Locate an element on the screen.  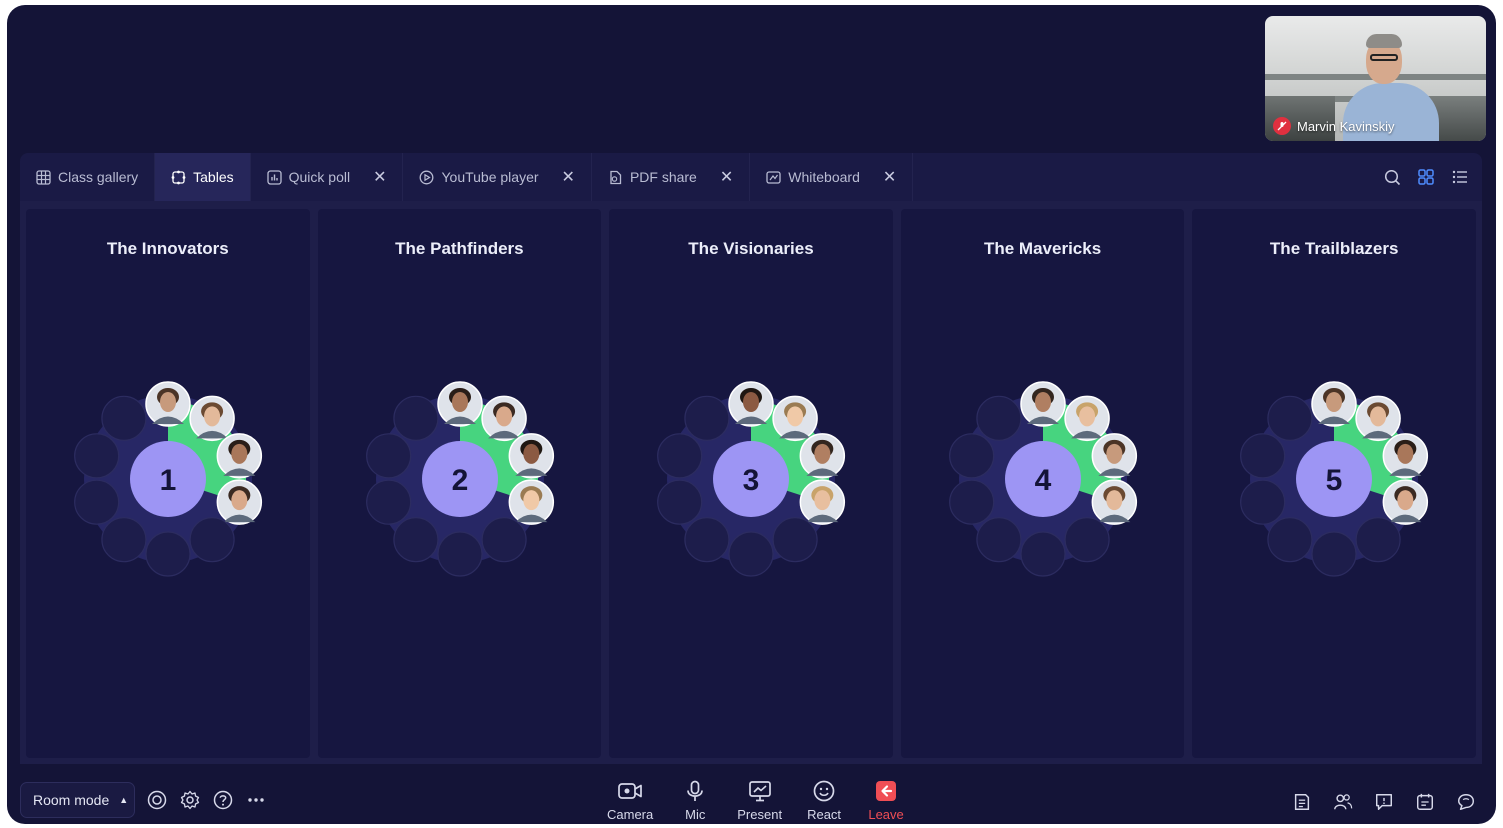
tab-whiteboard: Whiteboard ✕ is located at coordinates (832, 177).